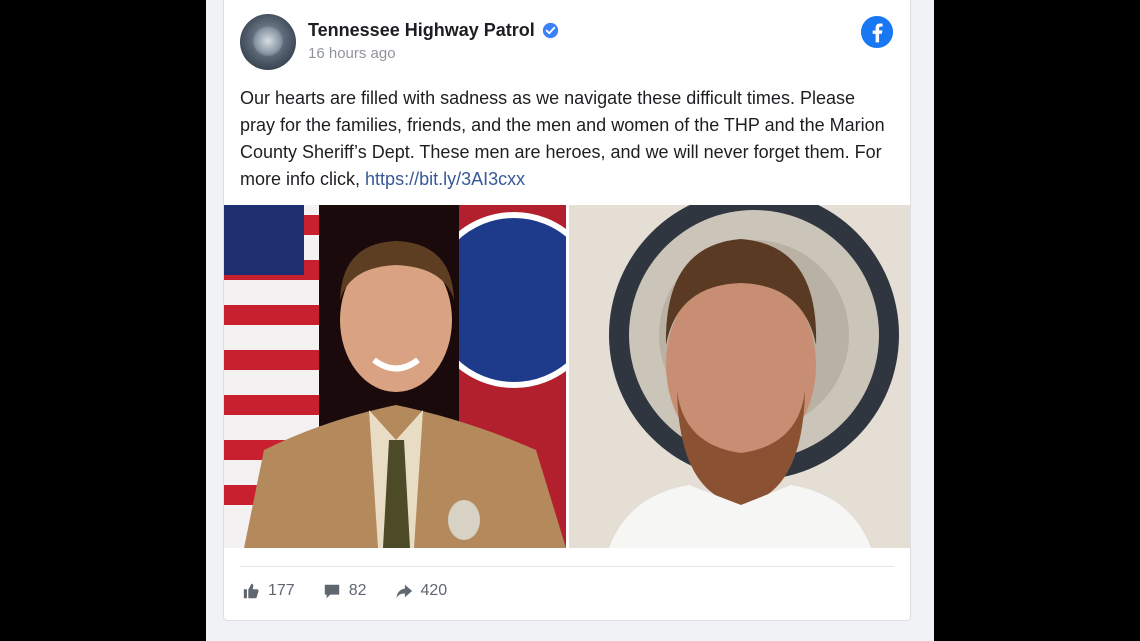  What do you see at coordinates (281, 590) in the screenshot?
I see `like-count: 177` at bounding box center [281, 590].